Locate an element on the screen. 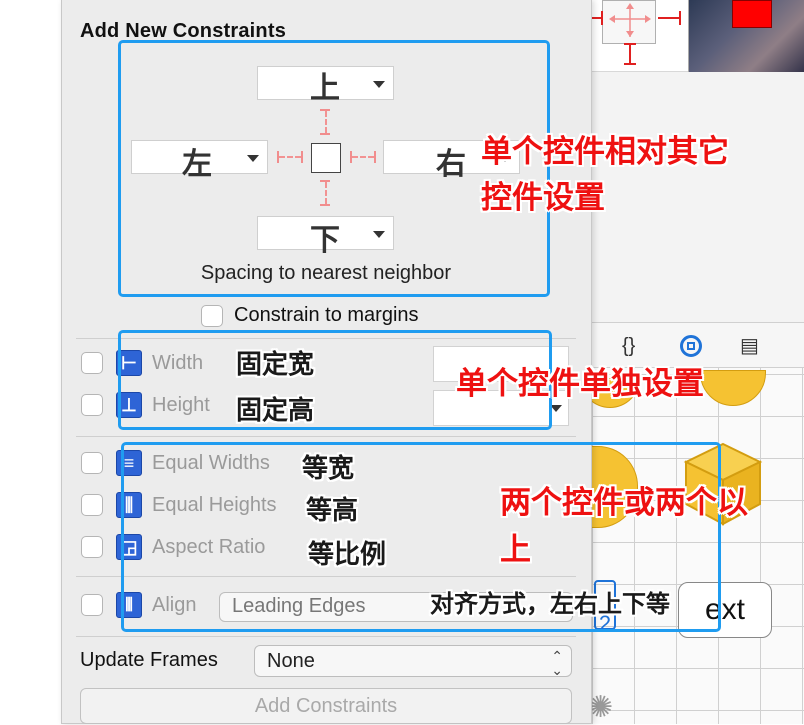  note-aspect-ratio: 等比例 is located at coordinates (347, 554).